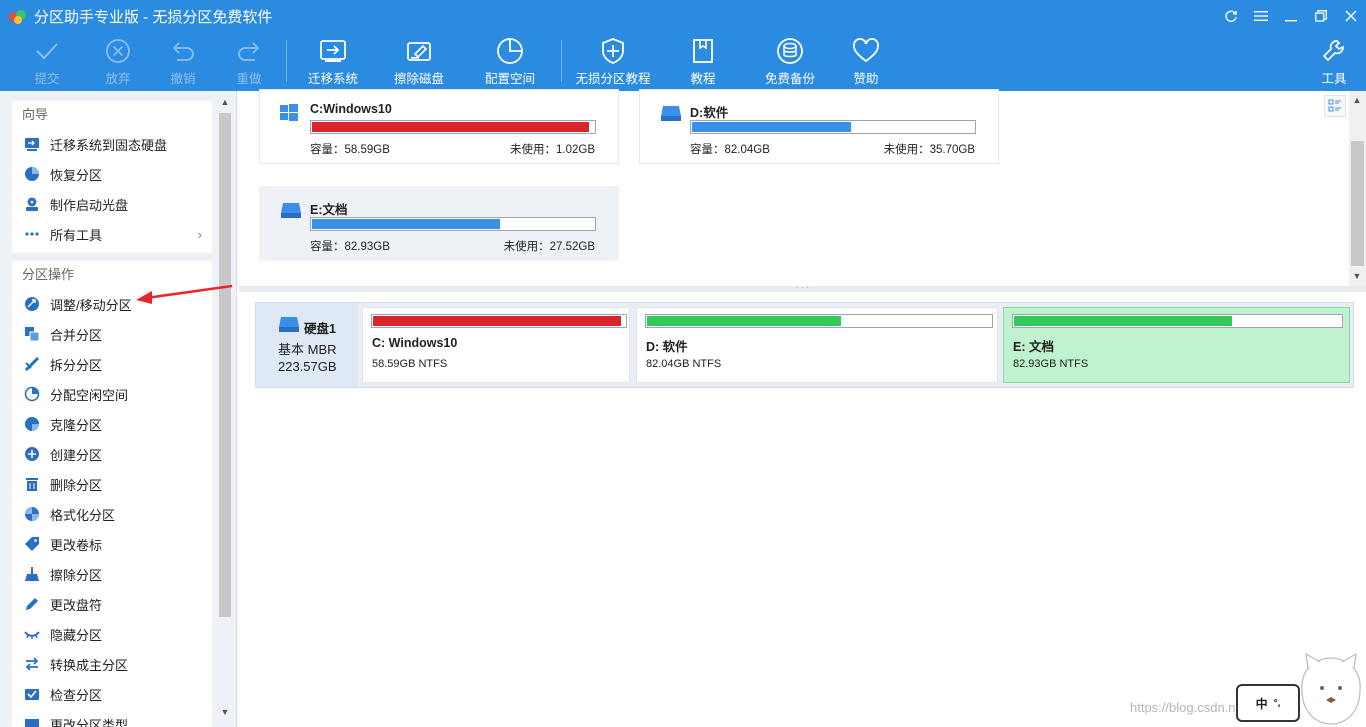 The height and width of the screenshot is (727, 1366). Describe the element at coordinates (112, 234) in the screenshot. I see `sidebar-item-all-tools: 所有工具 ›` at that location.